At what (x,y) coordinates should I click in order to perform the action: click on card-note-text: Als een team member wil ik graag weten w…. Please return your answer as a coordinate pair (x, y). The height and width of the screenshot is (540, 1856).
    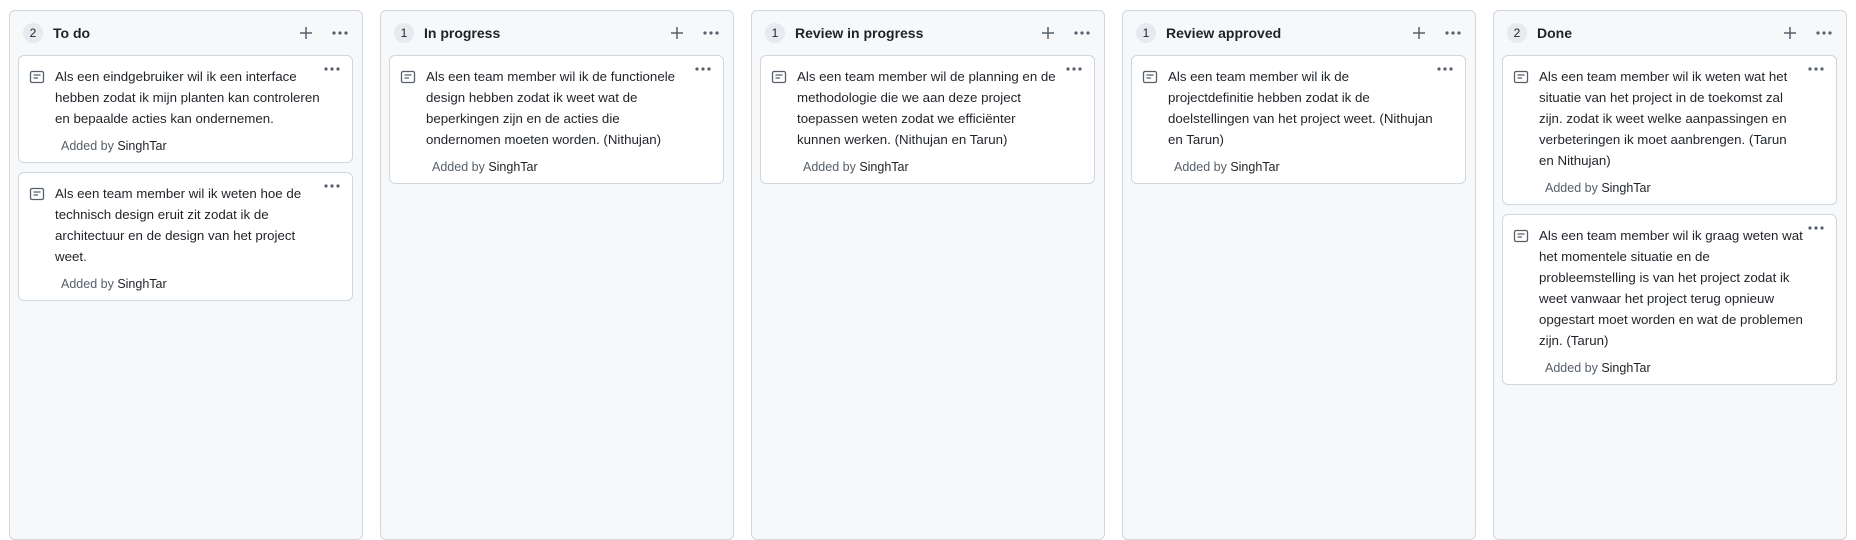
    Looking at the image, I should click on (1671, 288).